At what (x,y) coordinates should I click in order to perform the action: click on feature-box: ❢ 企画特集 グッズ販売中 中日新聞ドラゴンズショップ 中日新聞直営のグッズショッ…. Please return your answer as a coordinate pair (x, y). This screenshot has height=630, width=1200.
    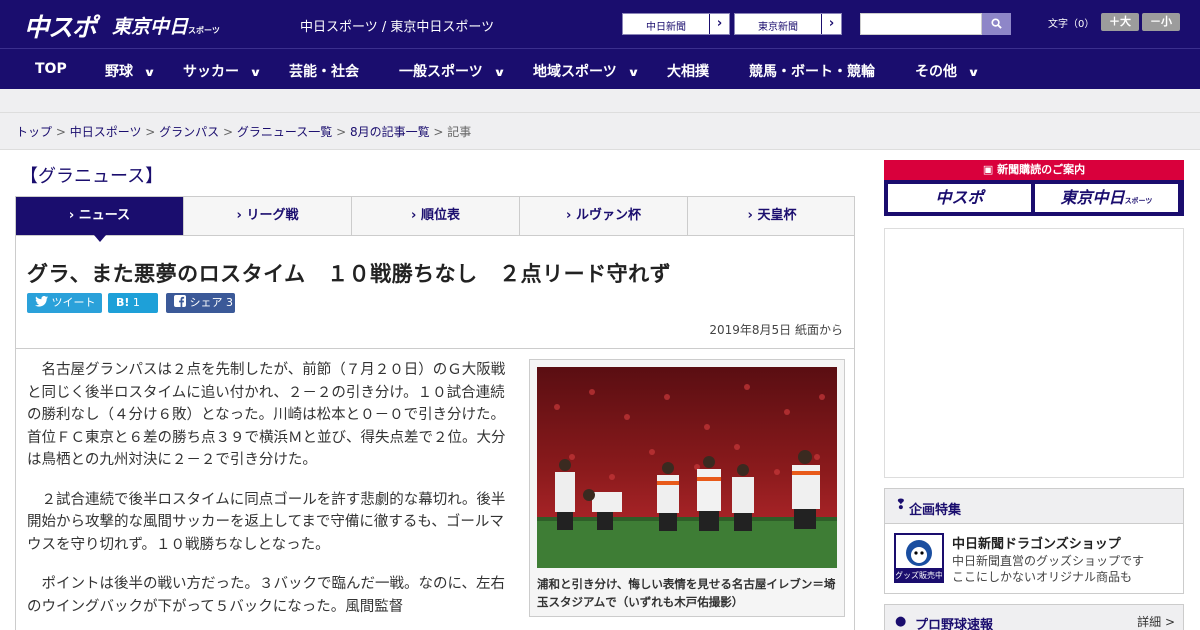
    Looking at the image, I should click on (1034, 541).